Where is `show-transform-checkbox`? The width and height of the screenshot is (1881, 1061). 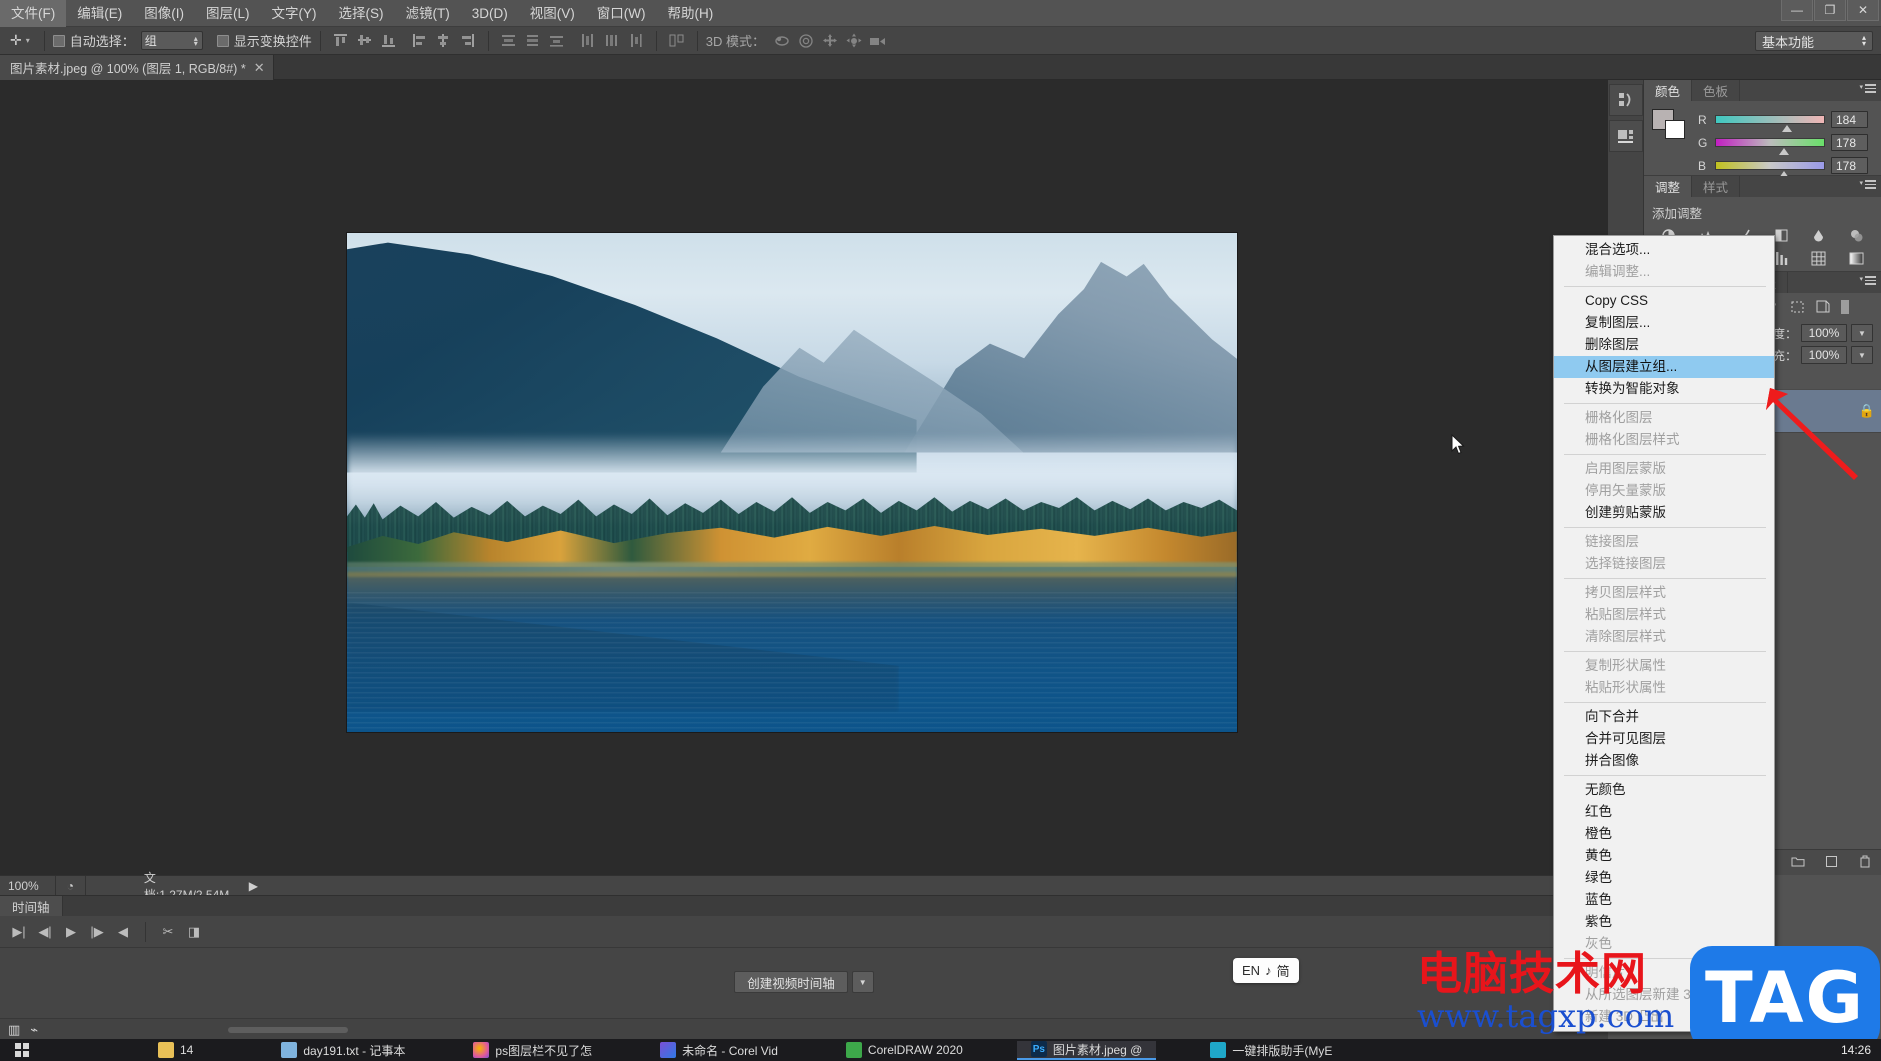
show-transform-checkbox is located at coordinates (222, 40).